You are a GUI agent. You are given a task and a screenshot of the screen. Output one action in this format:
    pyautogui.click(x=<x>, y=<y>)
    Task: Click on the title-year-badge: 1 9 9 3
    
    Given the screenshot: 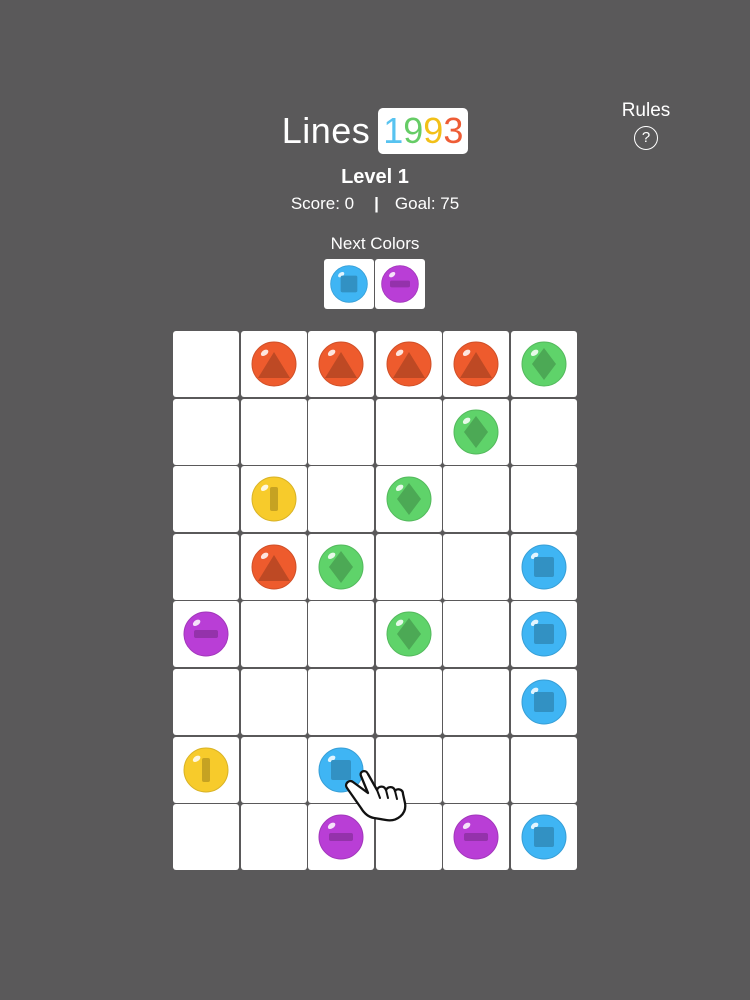 What is the action you would take?
    pyautogui.click(x=423, y=131)
    